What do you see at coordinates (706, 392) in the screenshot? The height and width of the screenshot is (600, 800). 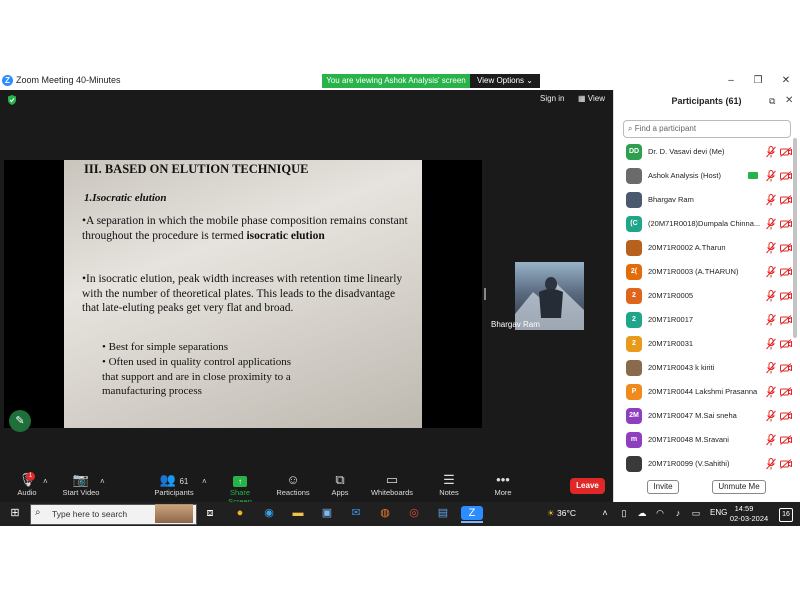 I see `participant-row: P 20M71R0044 Lakshmi Prasanna` at bounding box center [706, 392].